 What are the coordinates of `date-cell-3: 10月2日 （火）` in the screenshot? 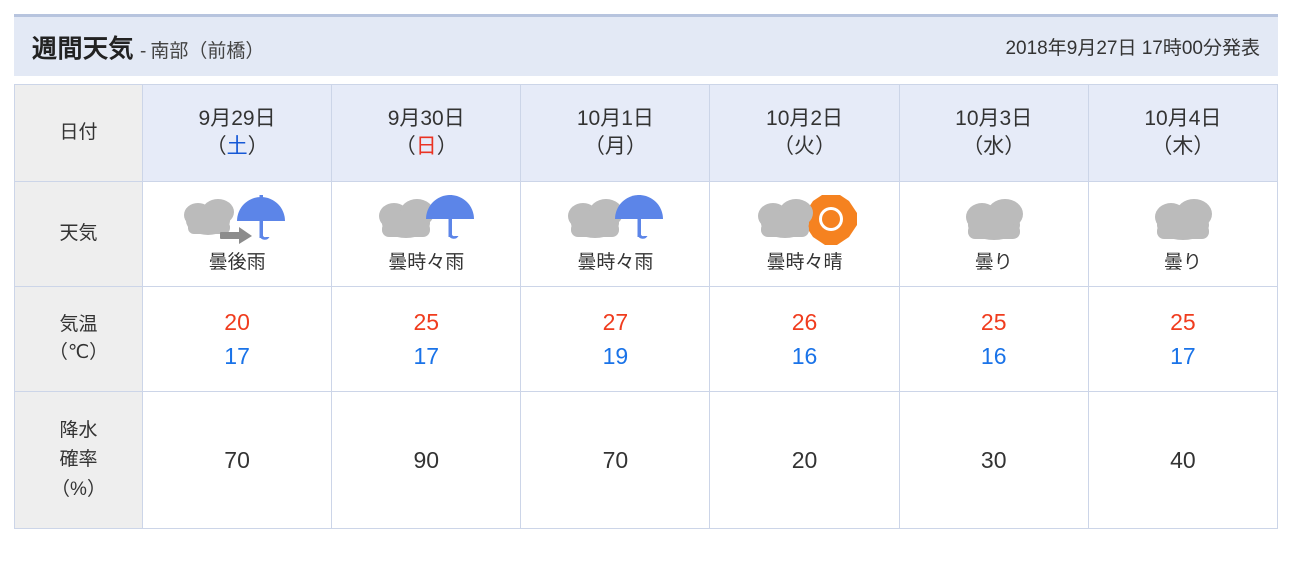 It's located at (804, 133).